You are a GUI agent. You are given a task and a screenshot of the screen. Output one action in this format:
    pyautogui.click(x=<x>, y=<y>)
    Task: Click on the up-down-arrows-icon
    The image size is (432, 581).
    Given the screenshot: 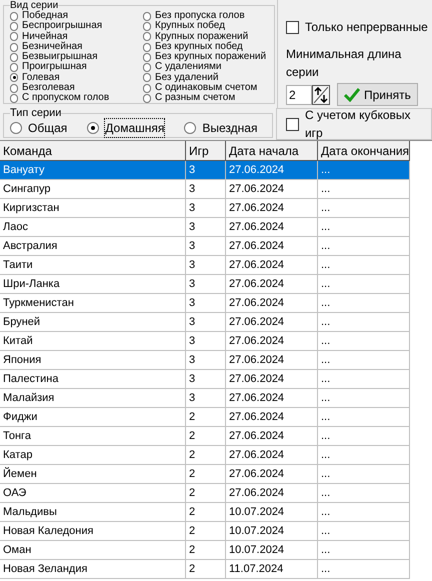 What is the action you would take?
    pyautogui.click(x=321, y=94)
    